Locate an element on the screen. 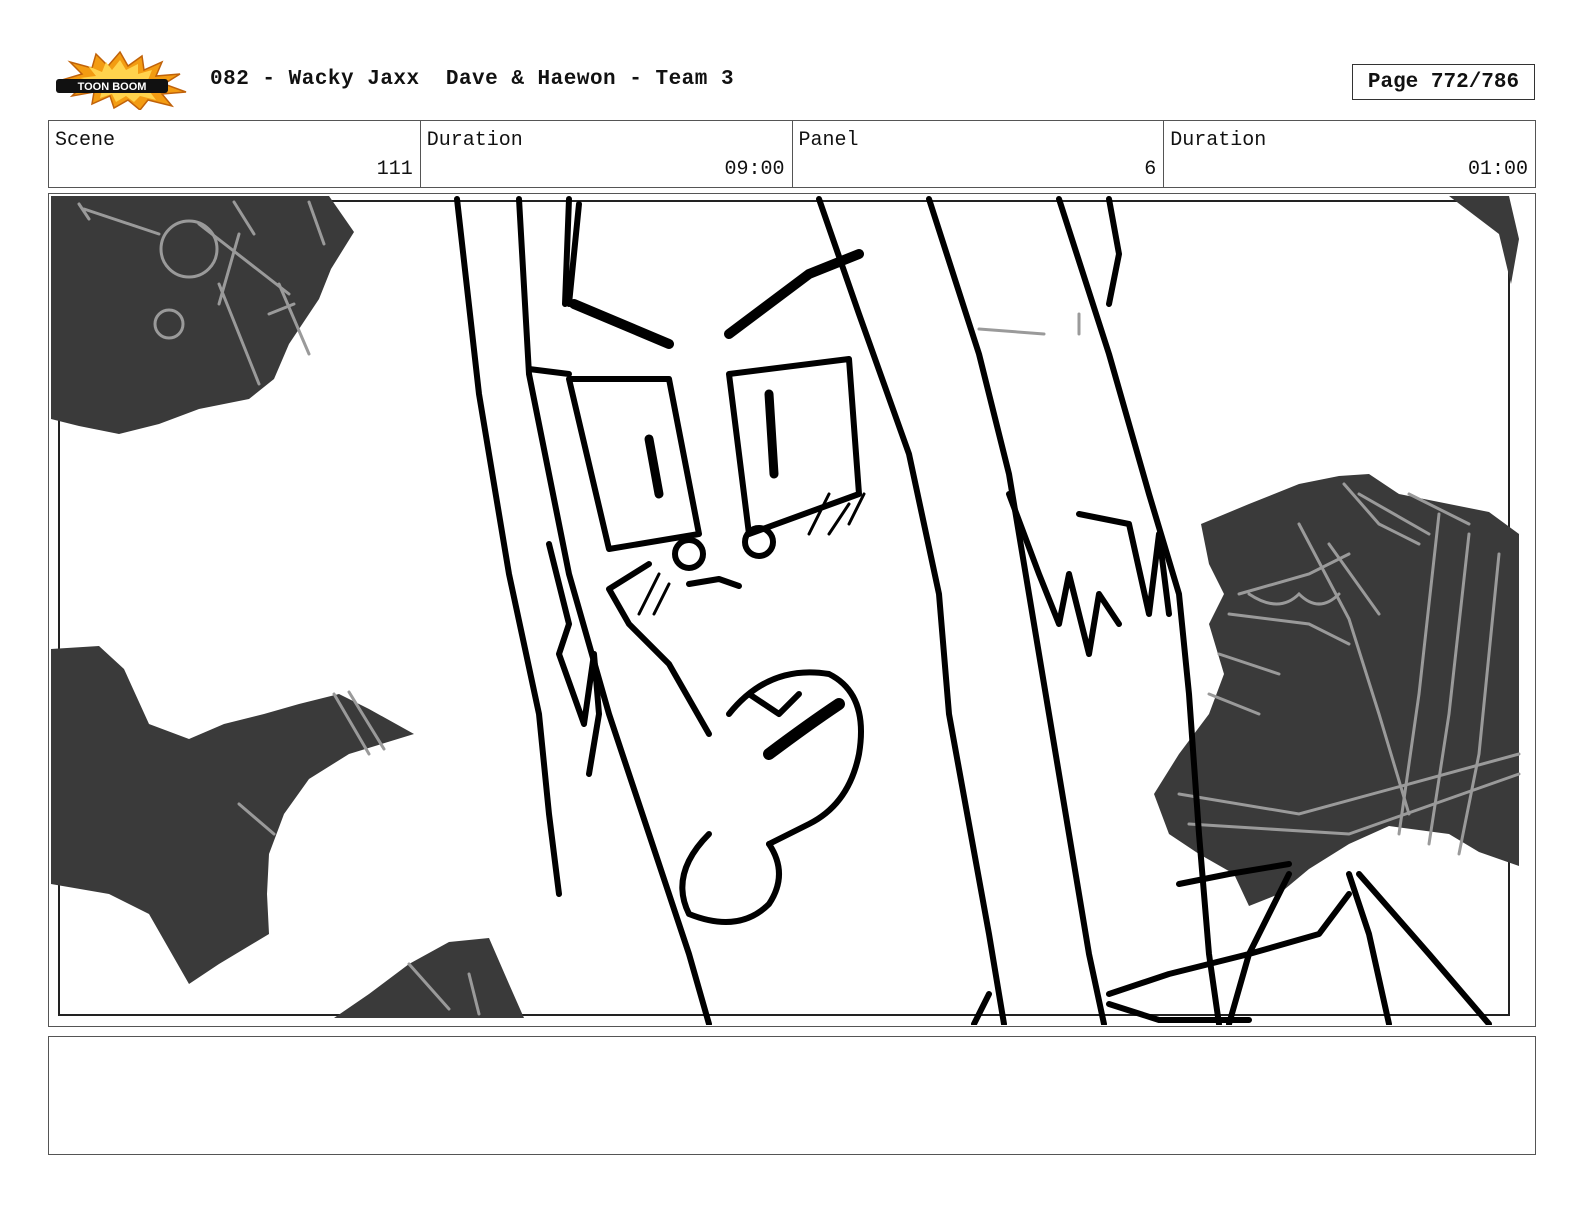 This screenshot has height=1225, width=1582. scene-cell: Scene 111 is located at coordinates (235, 154).